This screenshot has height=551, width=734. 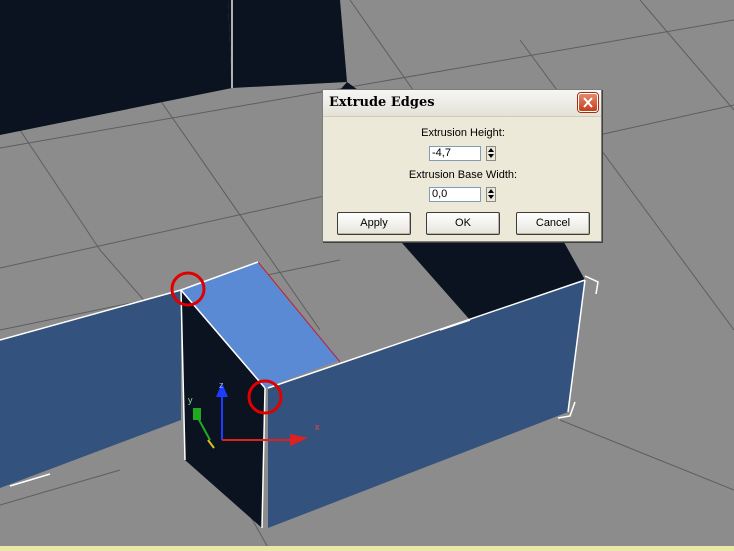 What do you see at coordinates (116, 67) in the screenshot?
I see `back-wall` at bounding box center [116, 67].